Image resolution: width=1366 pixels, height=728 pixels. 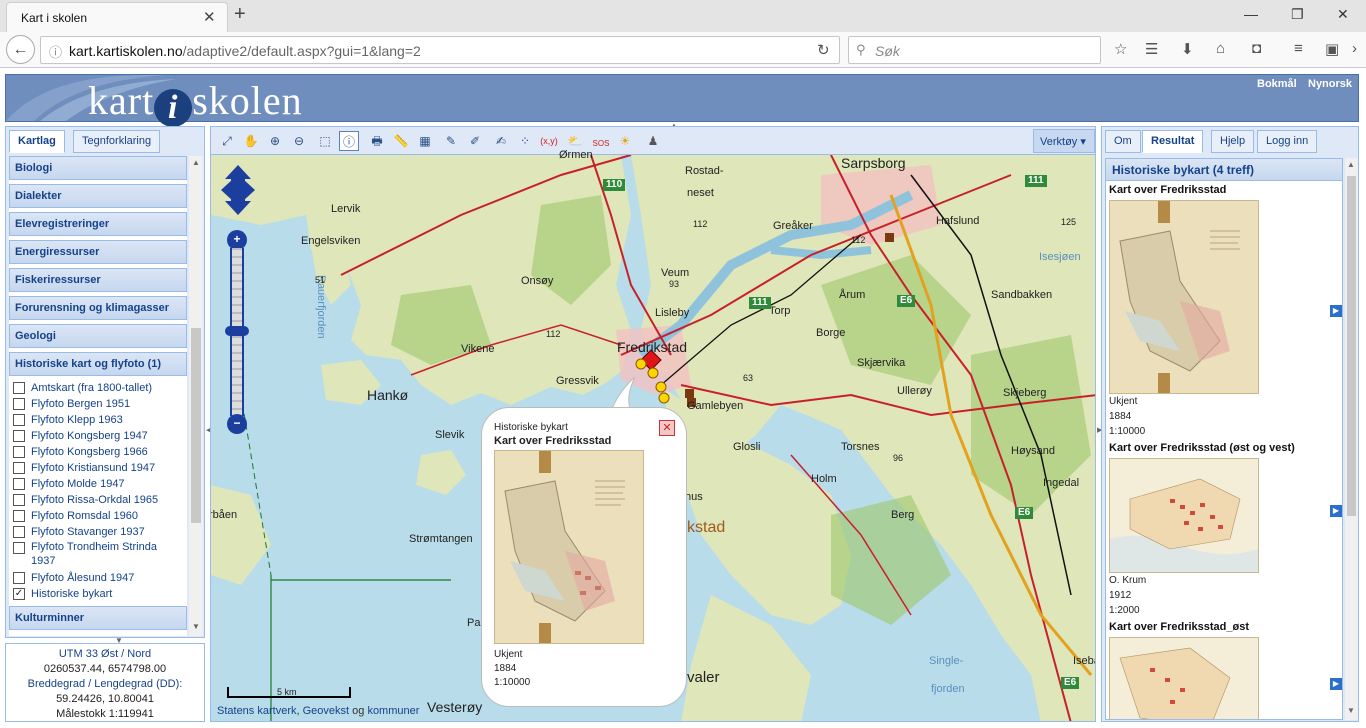 What do you see at coordinates (451, 141) in the screenshot?
I see `draw-line-icon: ✎` at bounding box center [451, 141].